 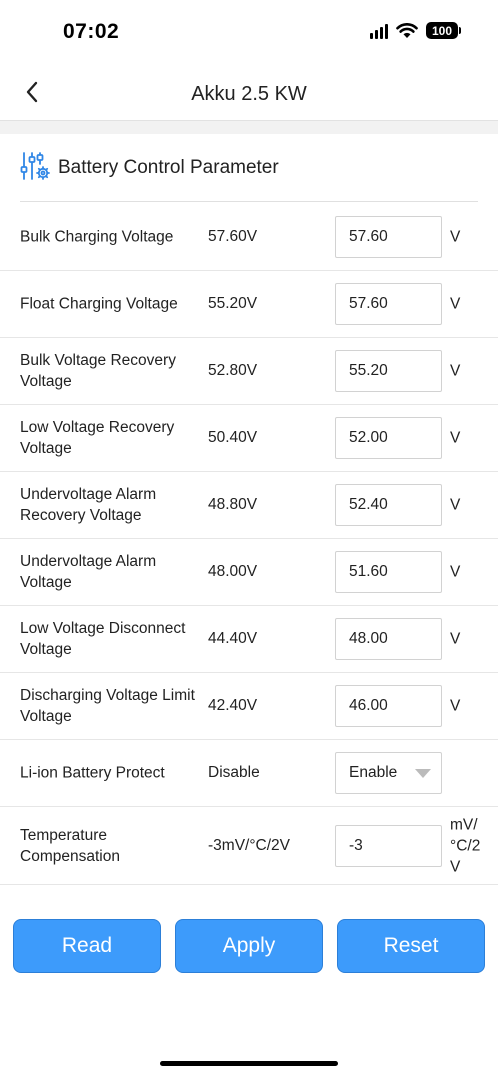 I want to click on dropdown-caret-icon, so click(x=423, y=773).